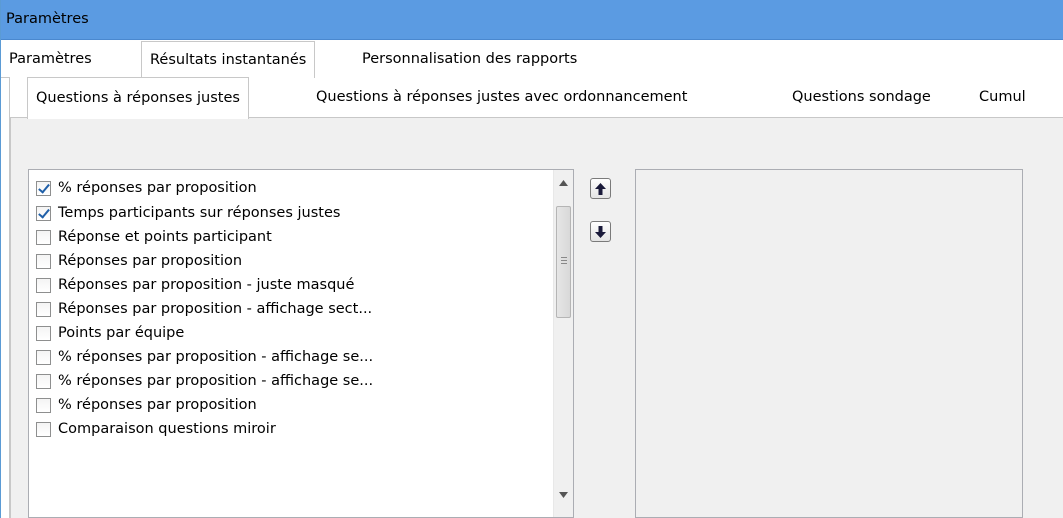  I want to click on list-item-label: Temps participants sur réponses justes, so click(199, 213).